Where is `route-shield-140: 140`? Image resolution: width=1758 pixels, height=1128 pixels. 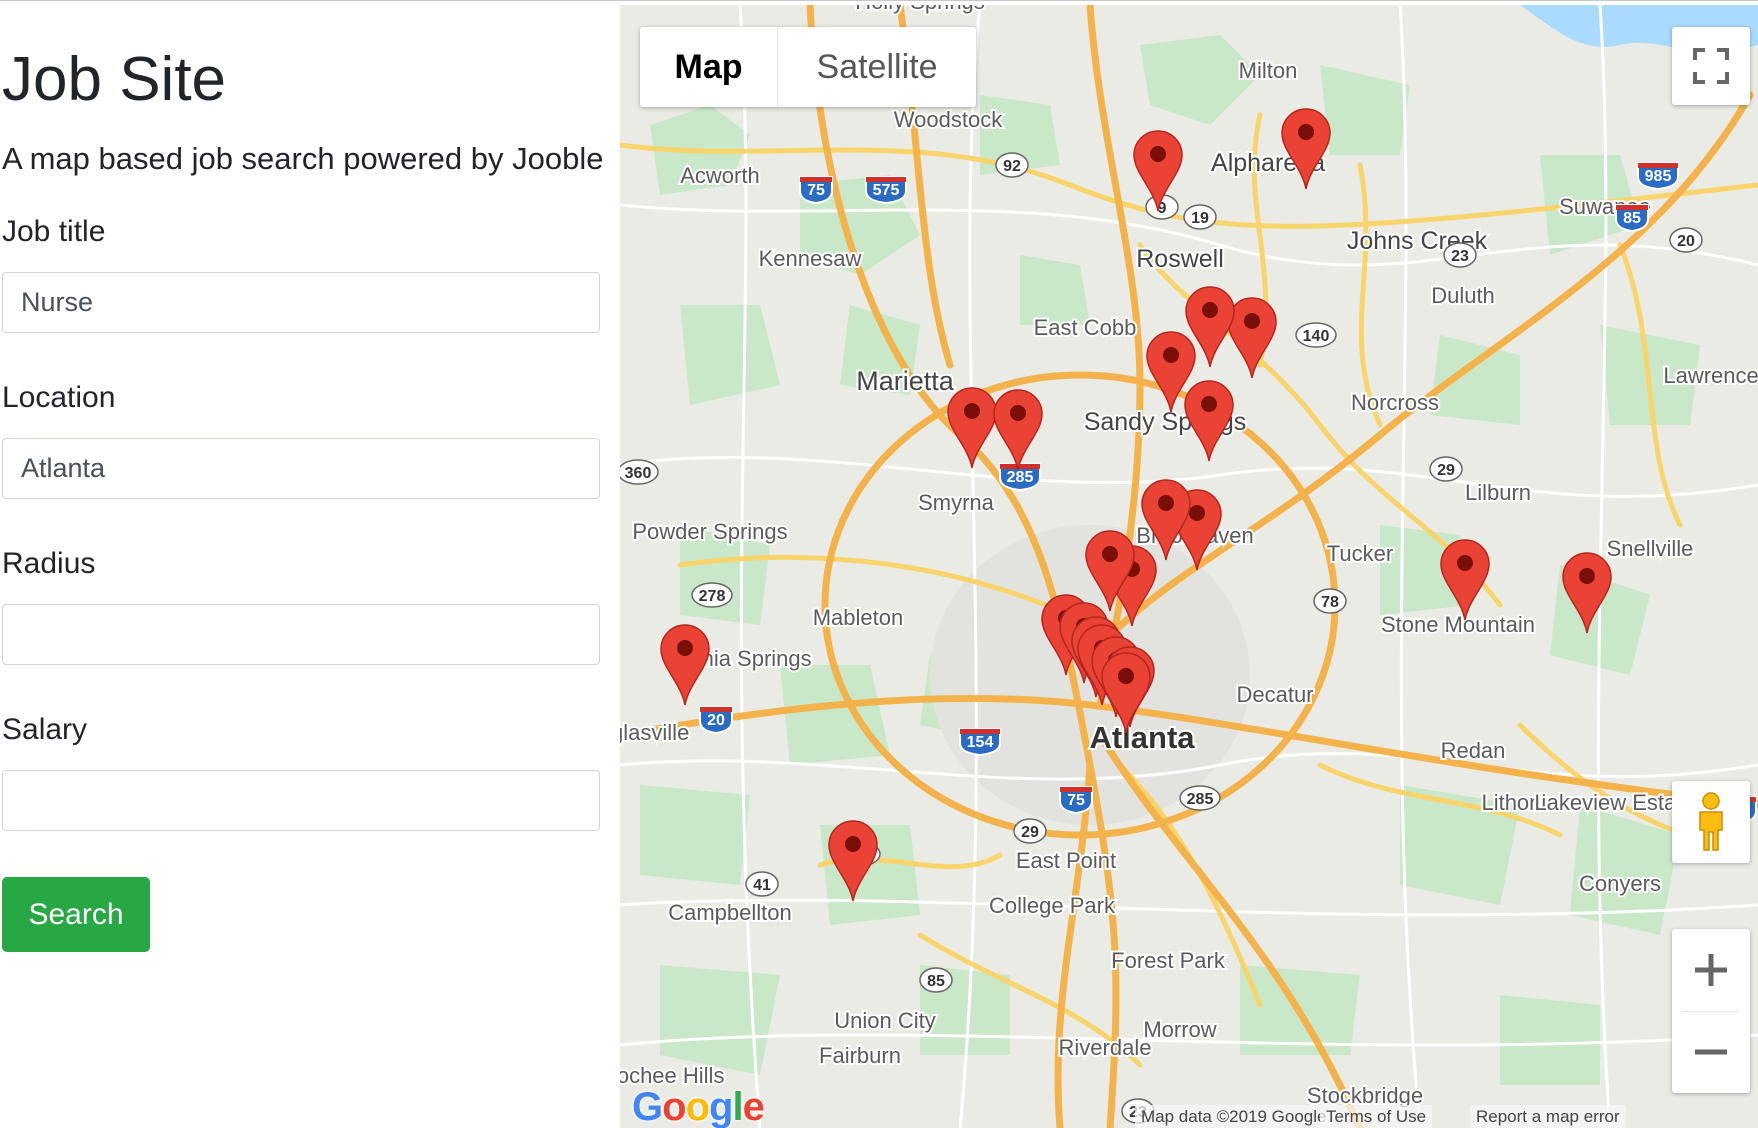 route-shield-140: 140 is located at coordinates (1316, 335).